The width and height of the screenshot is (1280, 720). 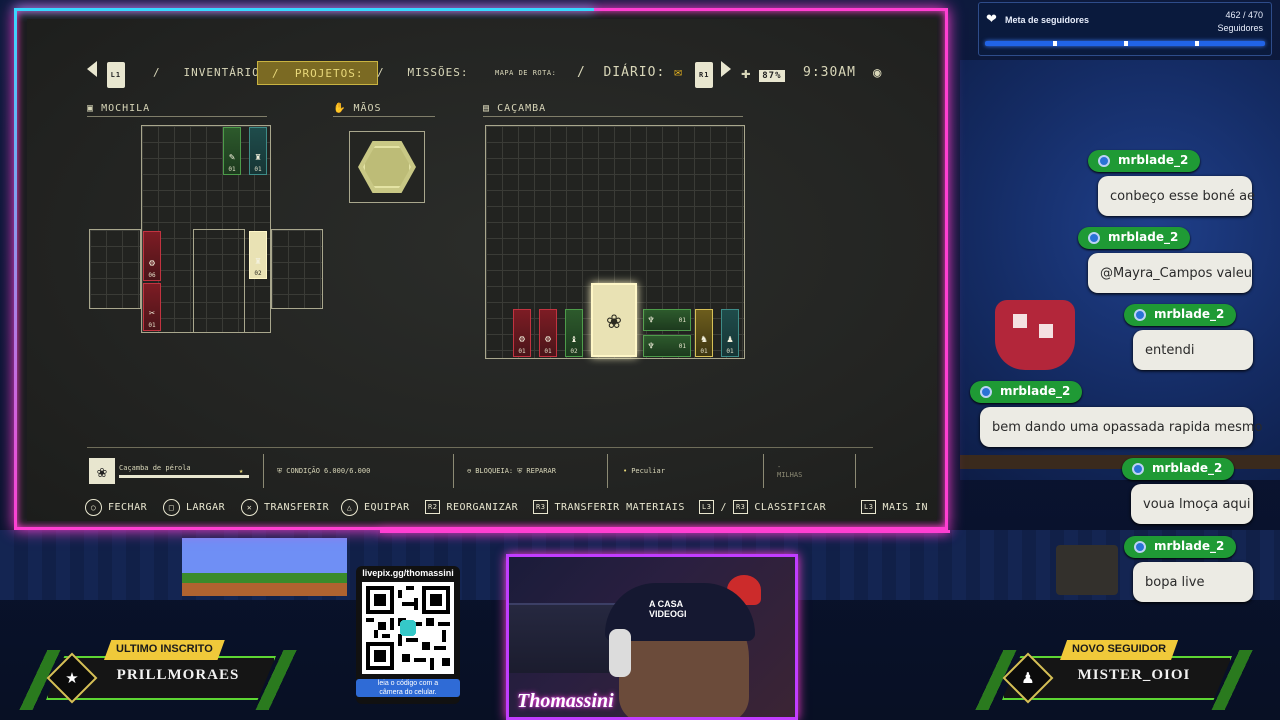 I want to click on chat-message-text: @Mayra_Campos valeu, so click(x=1170, y=273).